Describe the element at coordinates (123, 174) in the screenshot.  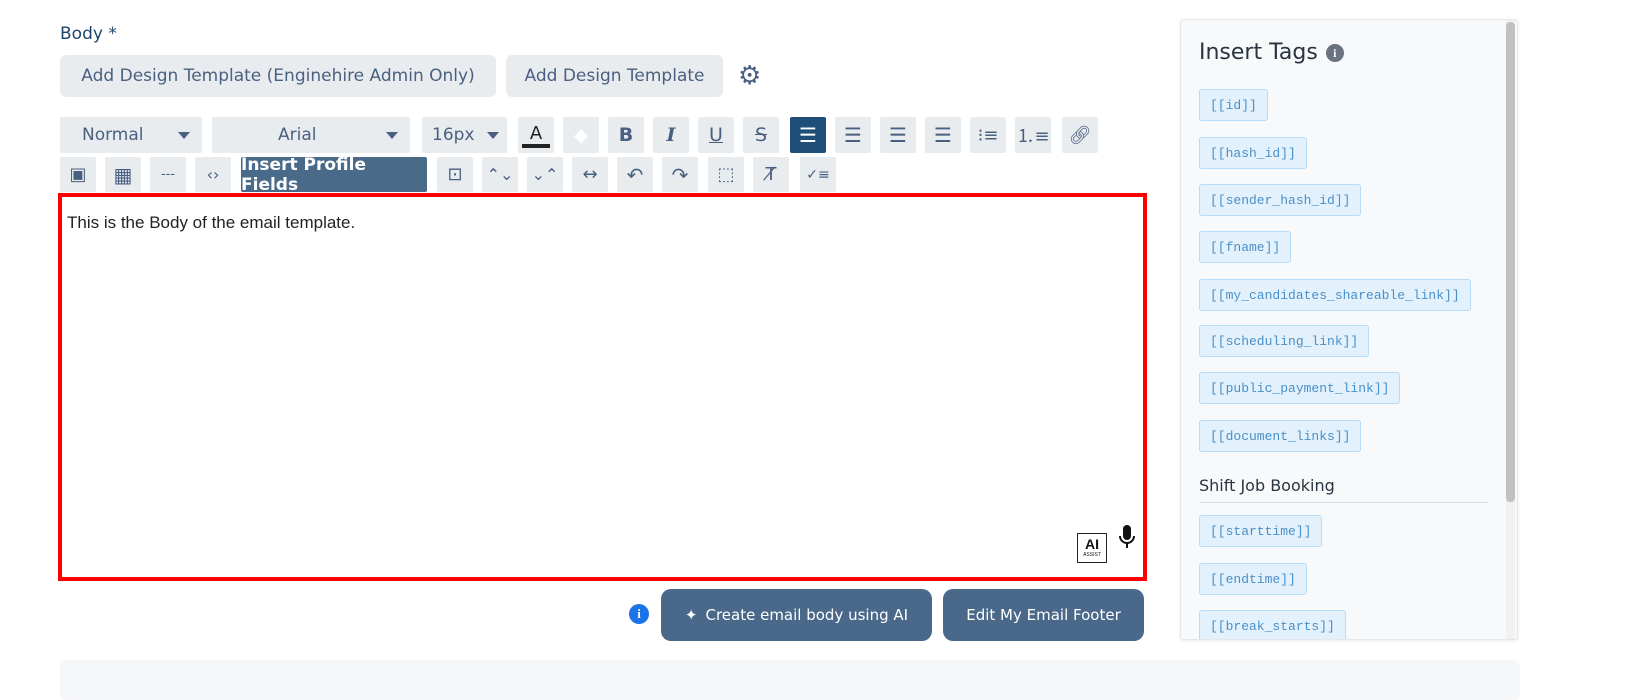
I see `table-icon: ▦` at that location.